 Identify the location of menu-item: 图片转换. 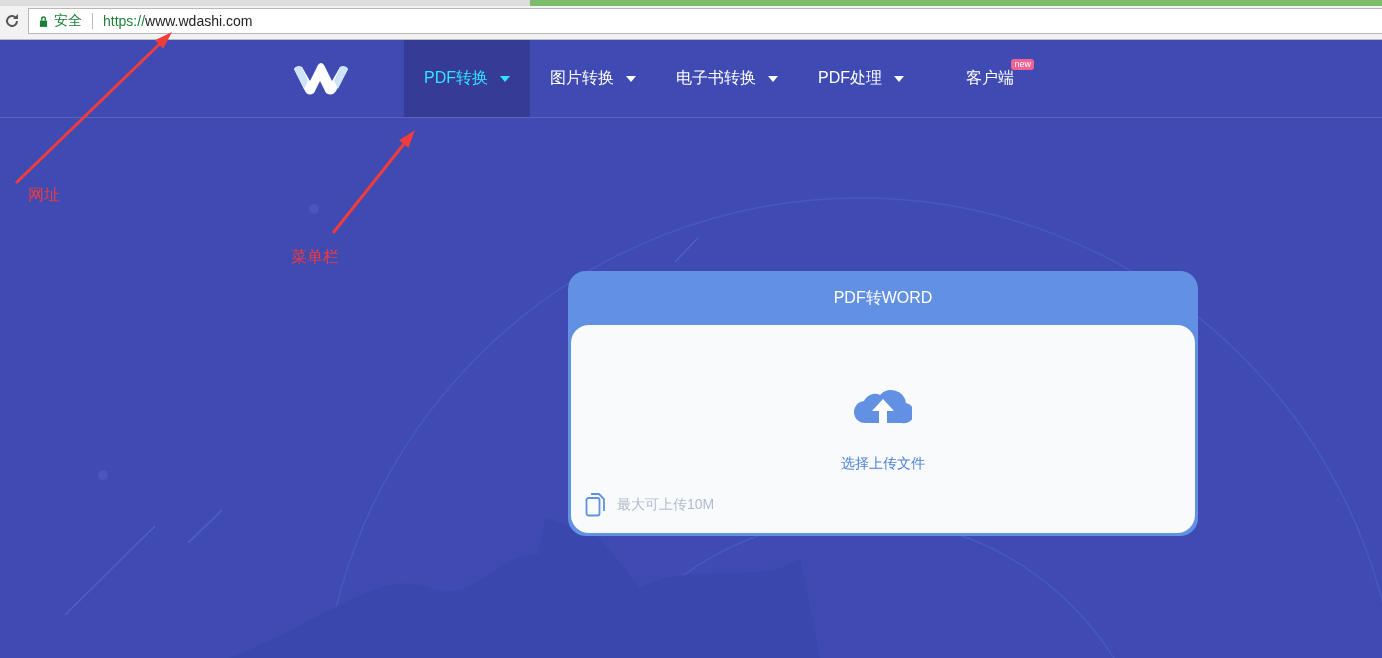
(593, 78).